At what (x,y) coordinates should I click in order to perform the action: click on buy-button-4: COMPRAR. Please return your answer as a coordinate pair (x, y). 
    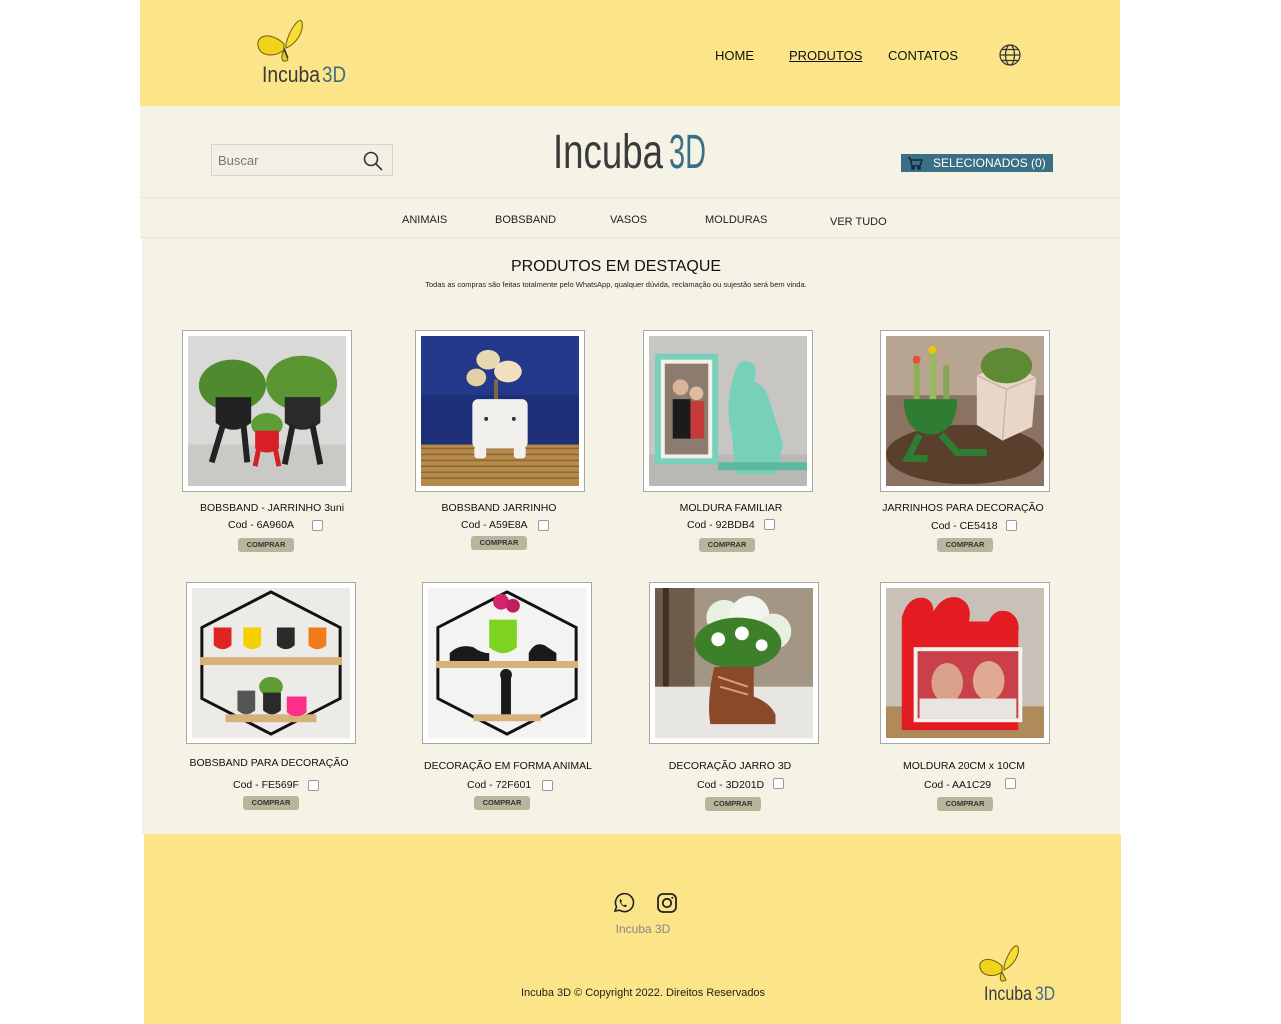
    Looking at the image, I should click on (965, 545).